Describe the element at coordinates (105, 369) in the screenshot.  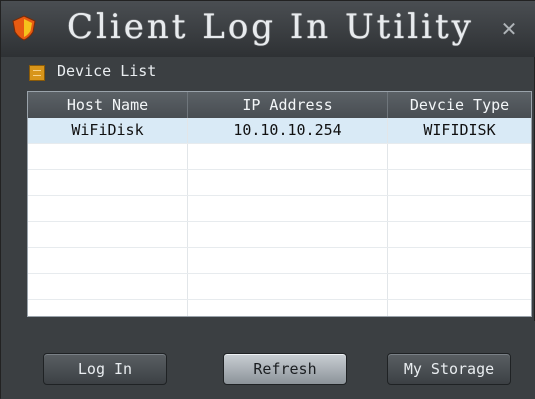
I see `login-button: Log In` at that location.